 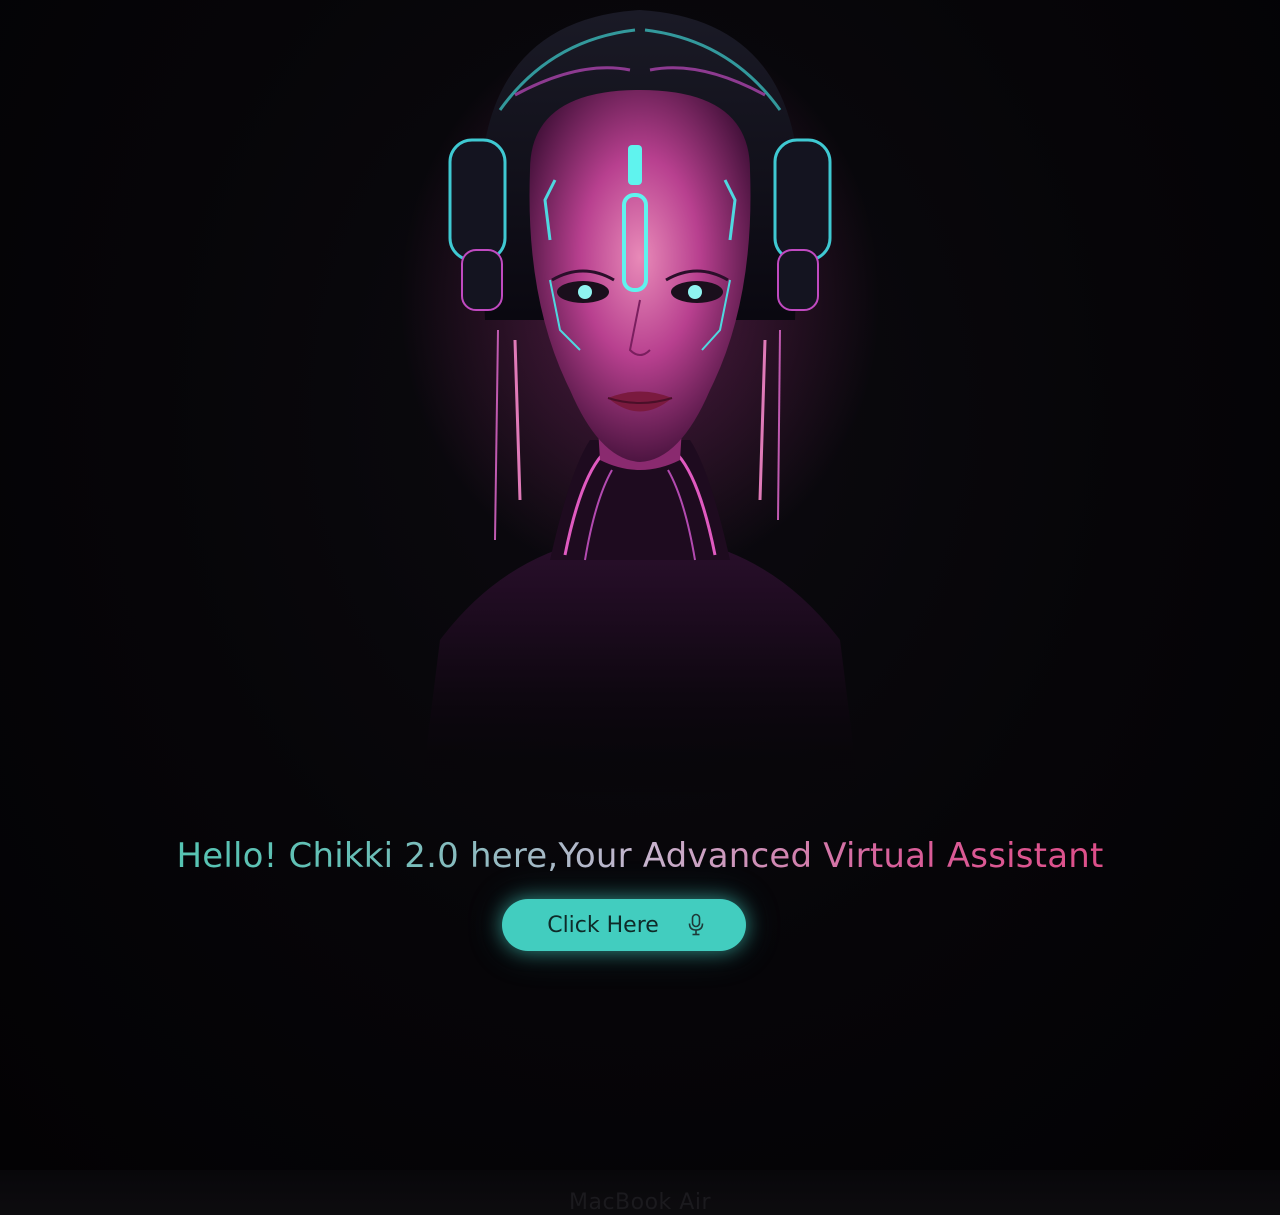 I want to click on click-here-button: Click Here, so click(x=624, y=925).